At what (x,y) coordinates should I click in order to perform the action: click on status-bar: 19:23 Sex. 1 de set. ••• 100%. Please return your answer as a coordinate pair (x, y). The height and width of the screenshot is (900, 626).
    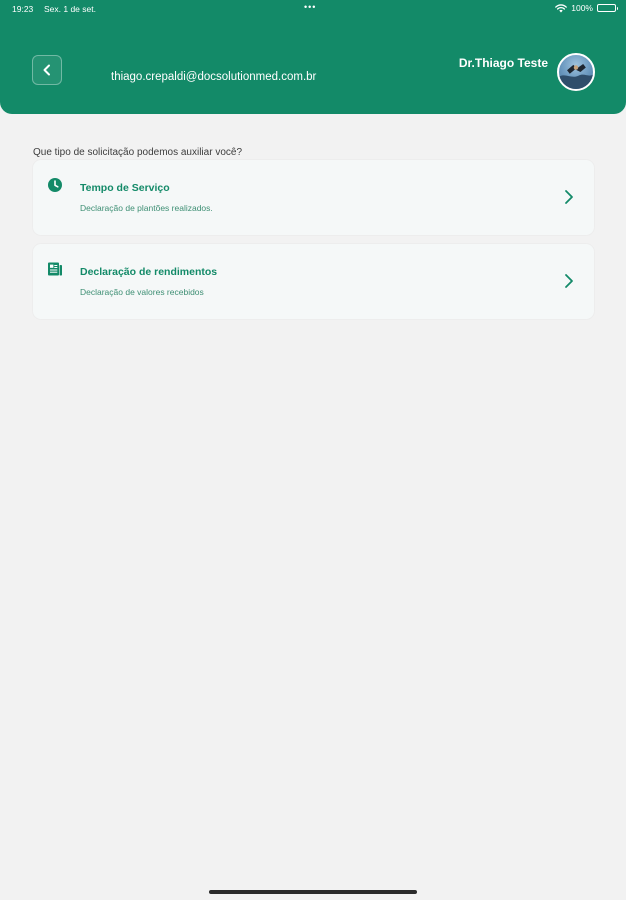
    Looking at the image, I should click on (313, 9).